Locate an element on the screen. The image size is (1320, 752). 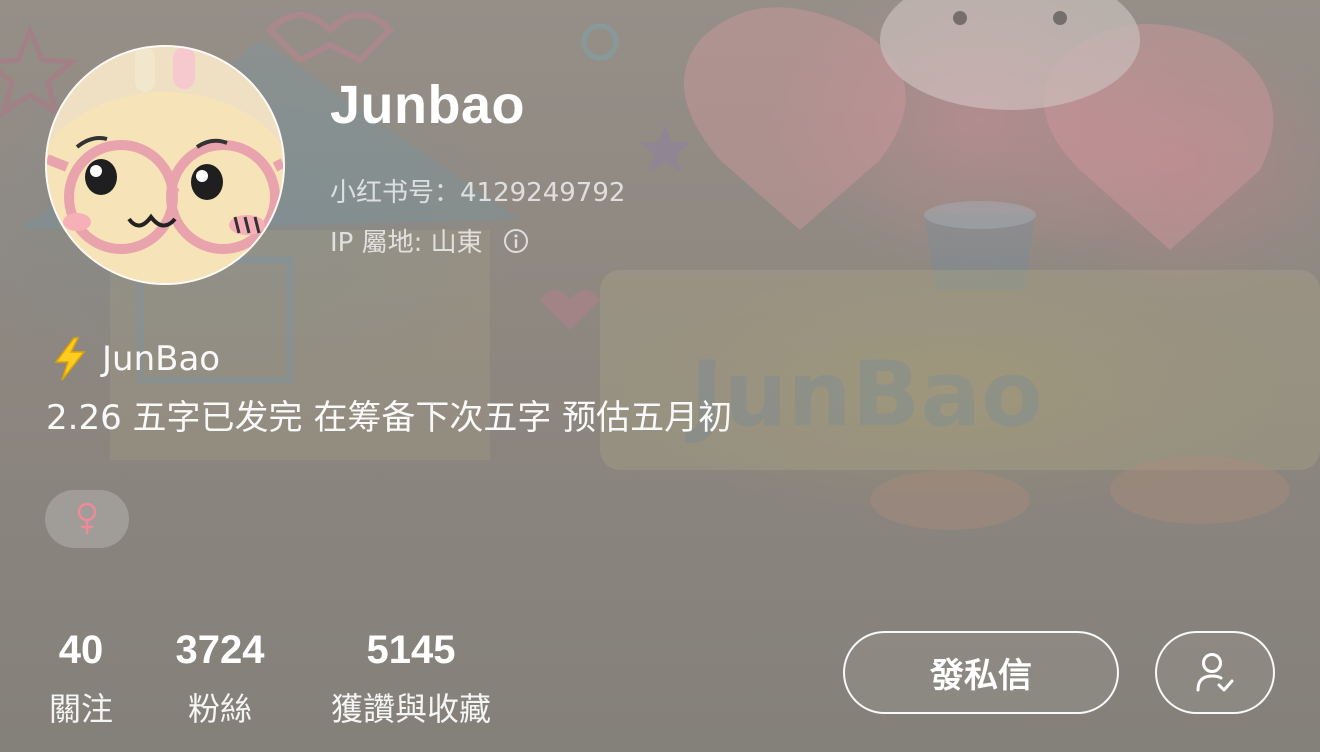
ip-location: IP 屬地: 山東 is located at coordinates (429, 240).